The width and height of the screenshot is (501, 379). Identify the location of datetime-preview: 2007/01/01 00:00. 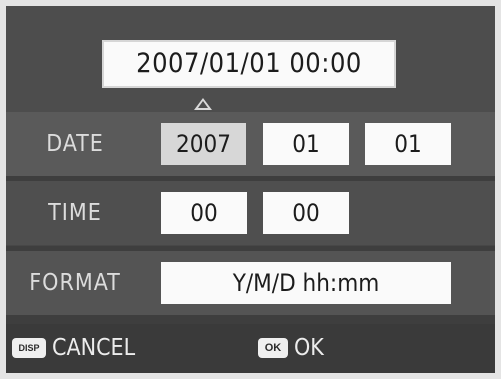
(249, 64).